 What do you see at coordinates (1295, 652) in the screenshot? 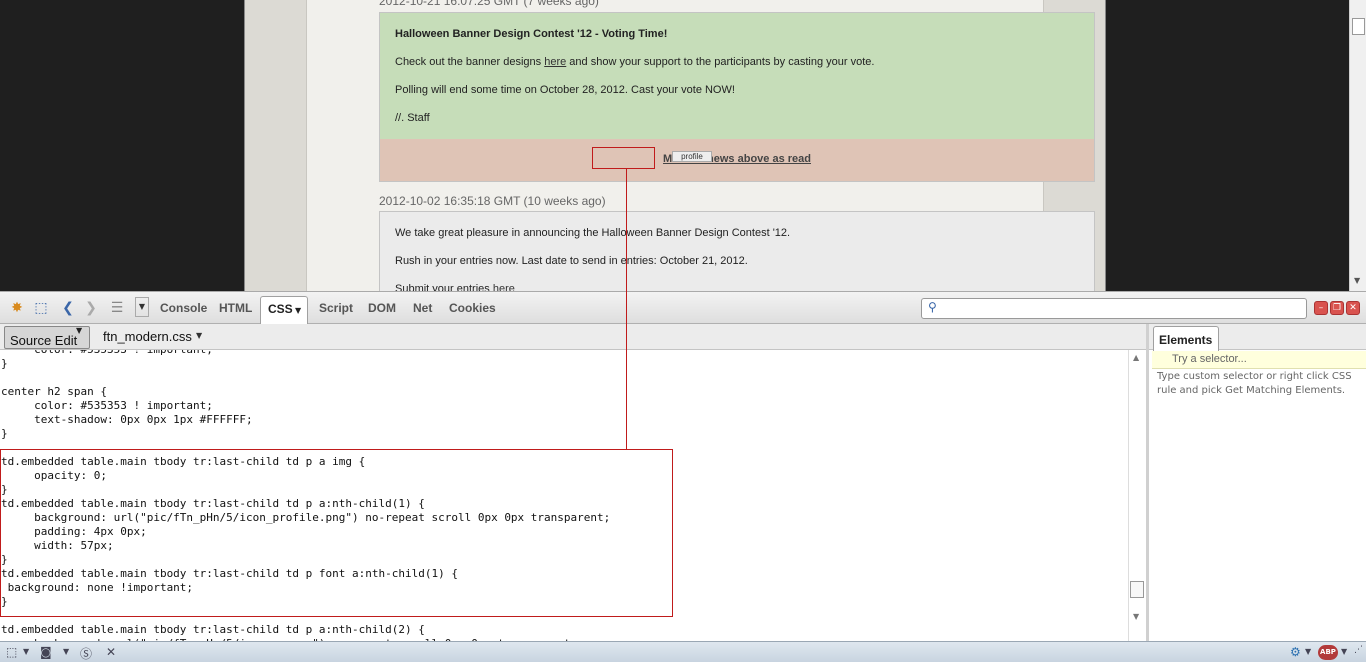
I see `gear-icon: ⚙` at bounding box center [1295, 652].